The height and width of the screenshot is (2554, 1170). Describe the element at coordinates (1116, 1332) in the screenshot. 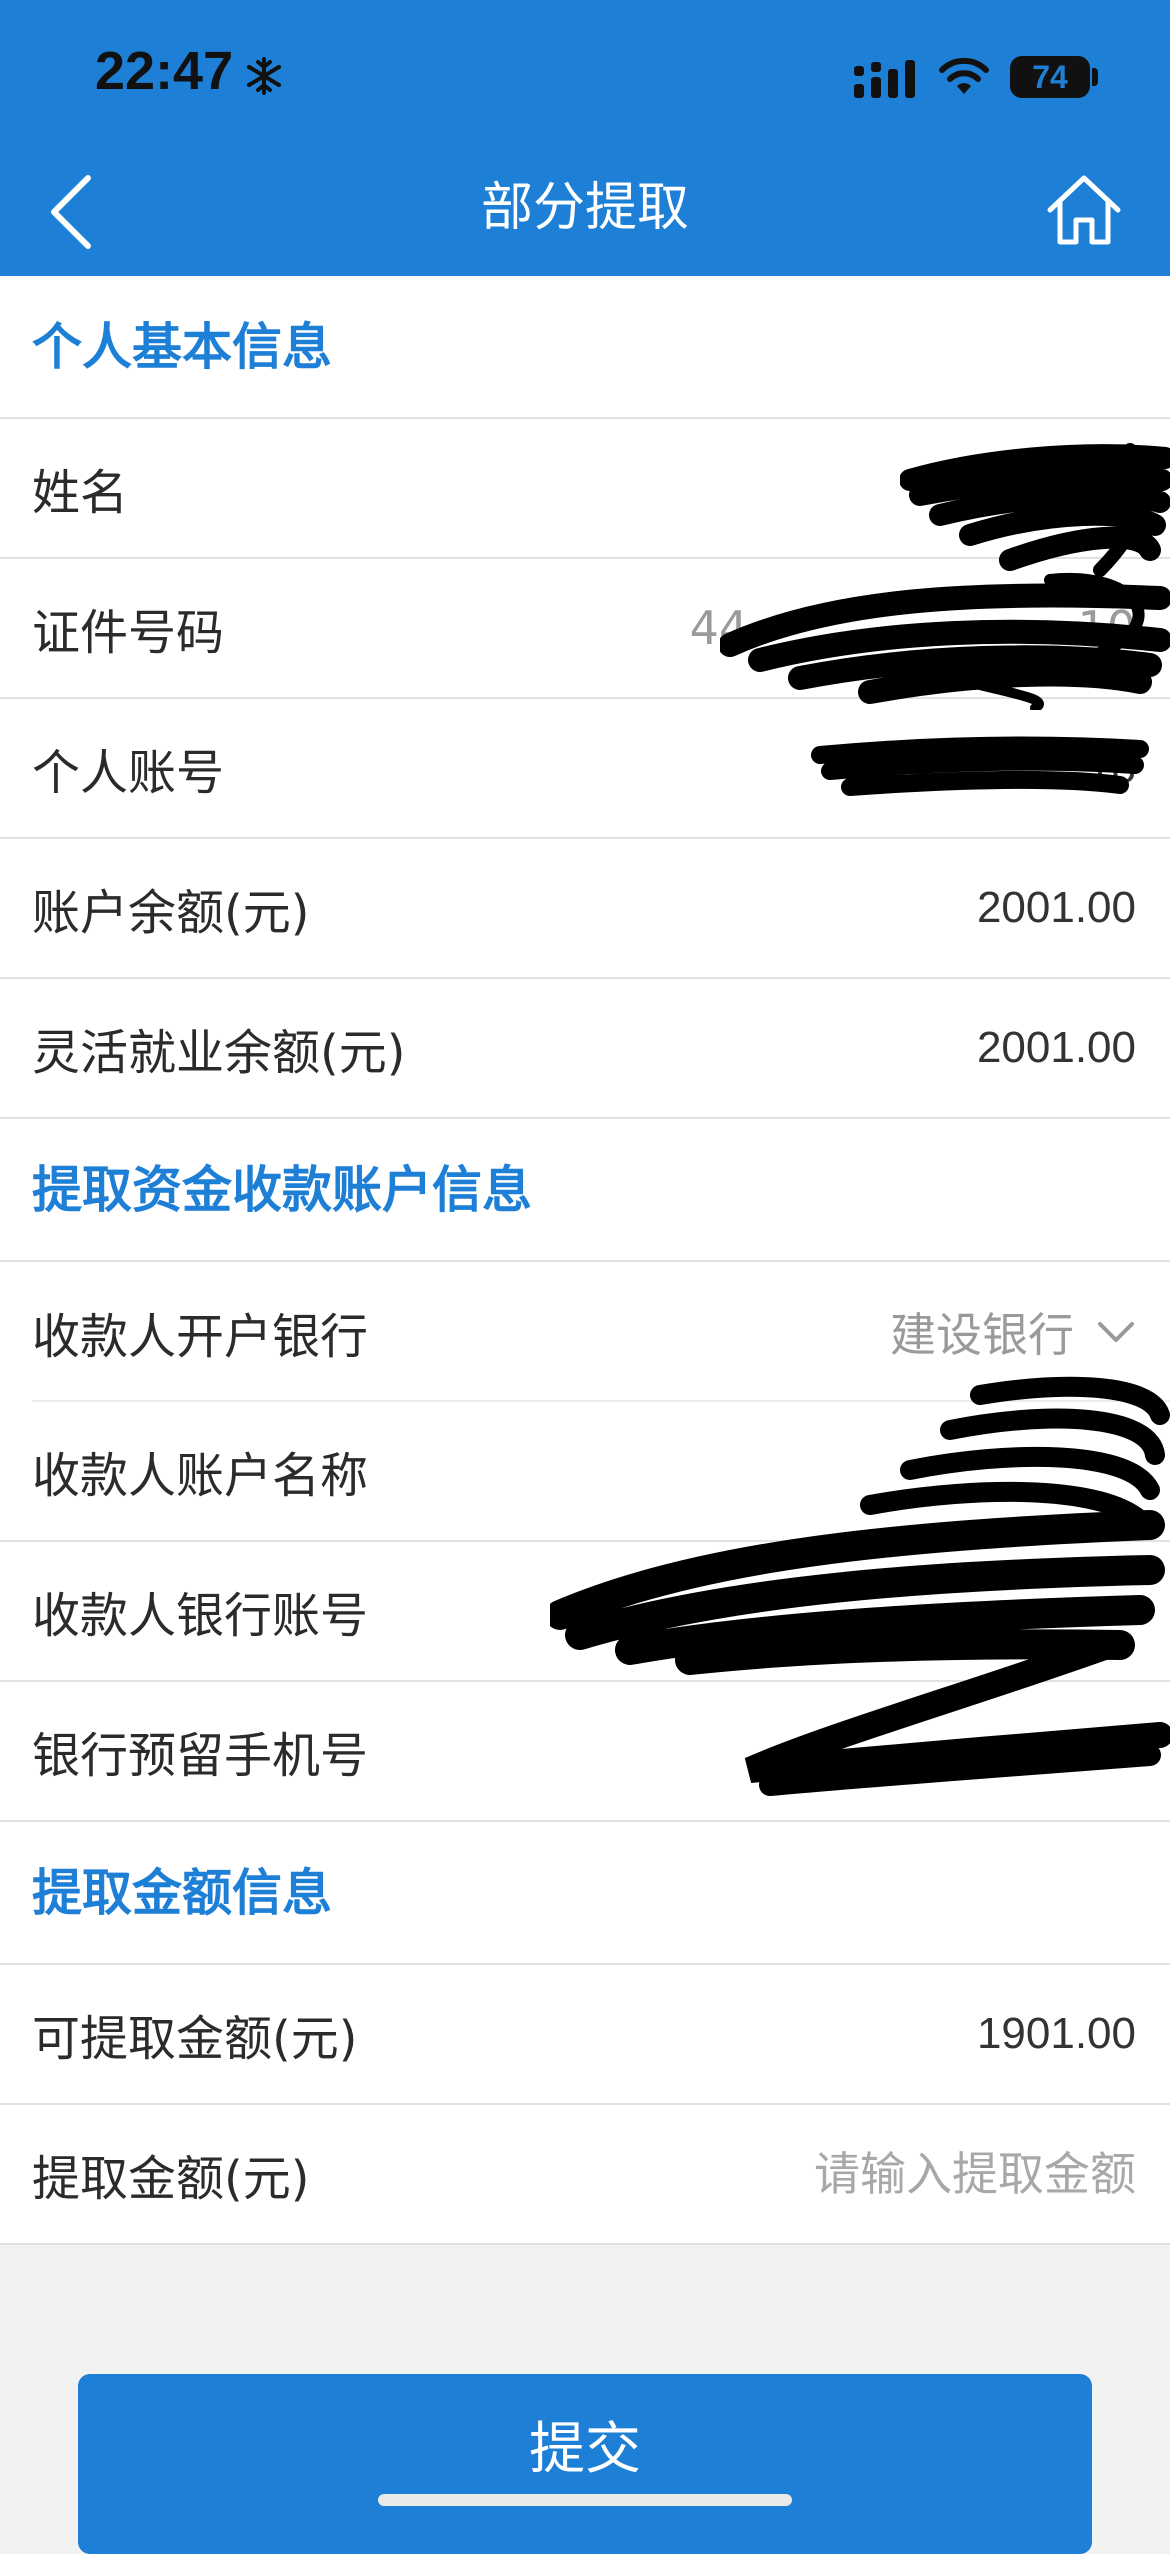

I see `chevron-down-icon` at that location.